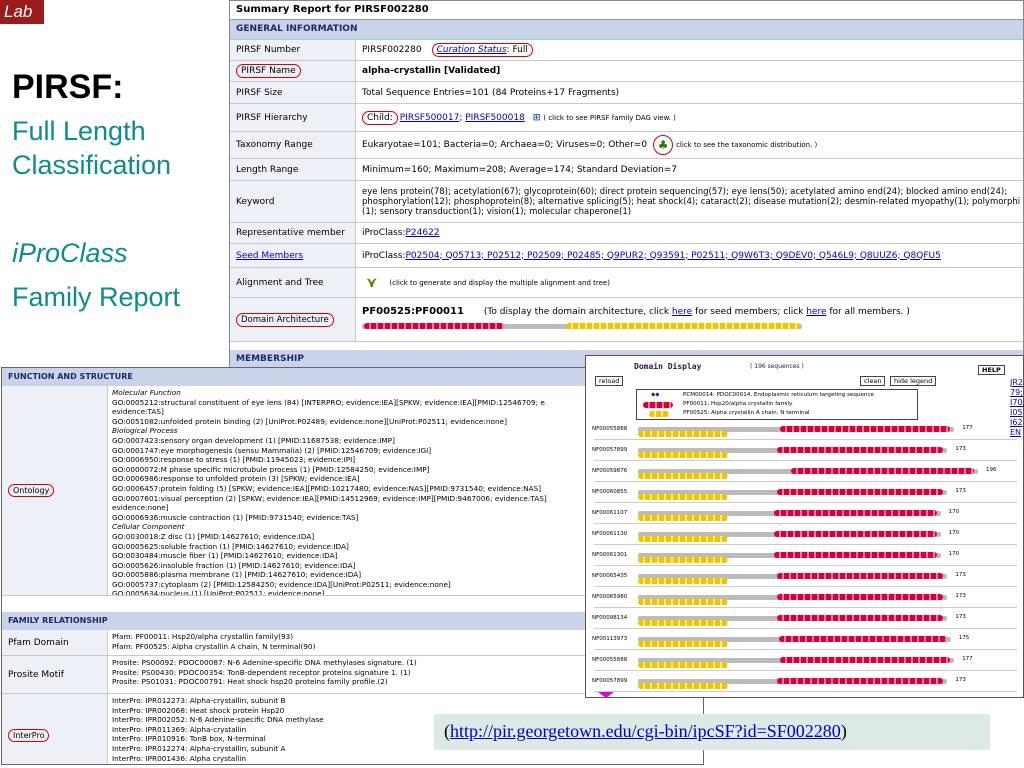 This screenshot has height=768, width=1024. What do you see at coordinates (1017, 423) in the screenshot?
I see `membership-link: I62` at bounding box center [1017, 423].